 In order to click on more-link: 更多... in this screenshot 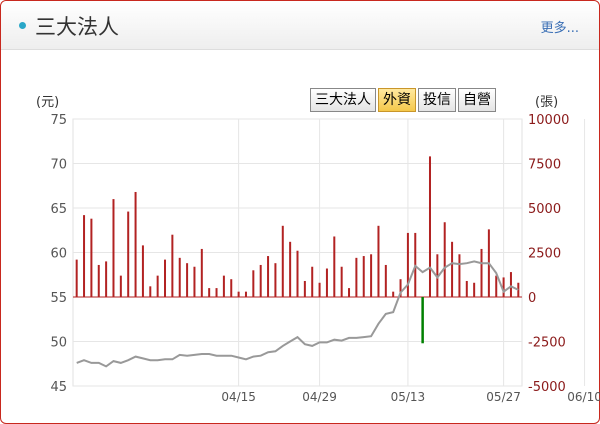, I will do `click(560, 26)`.